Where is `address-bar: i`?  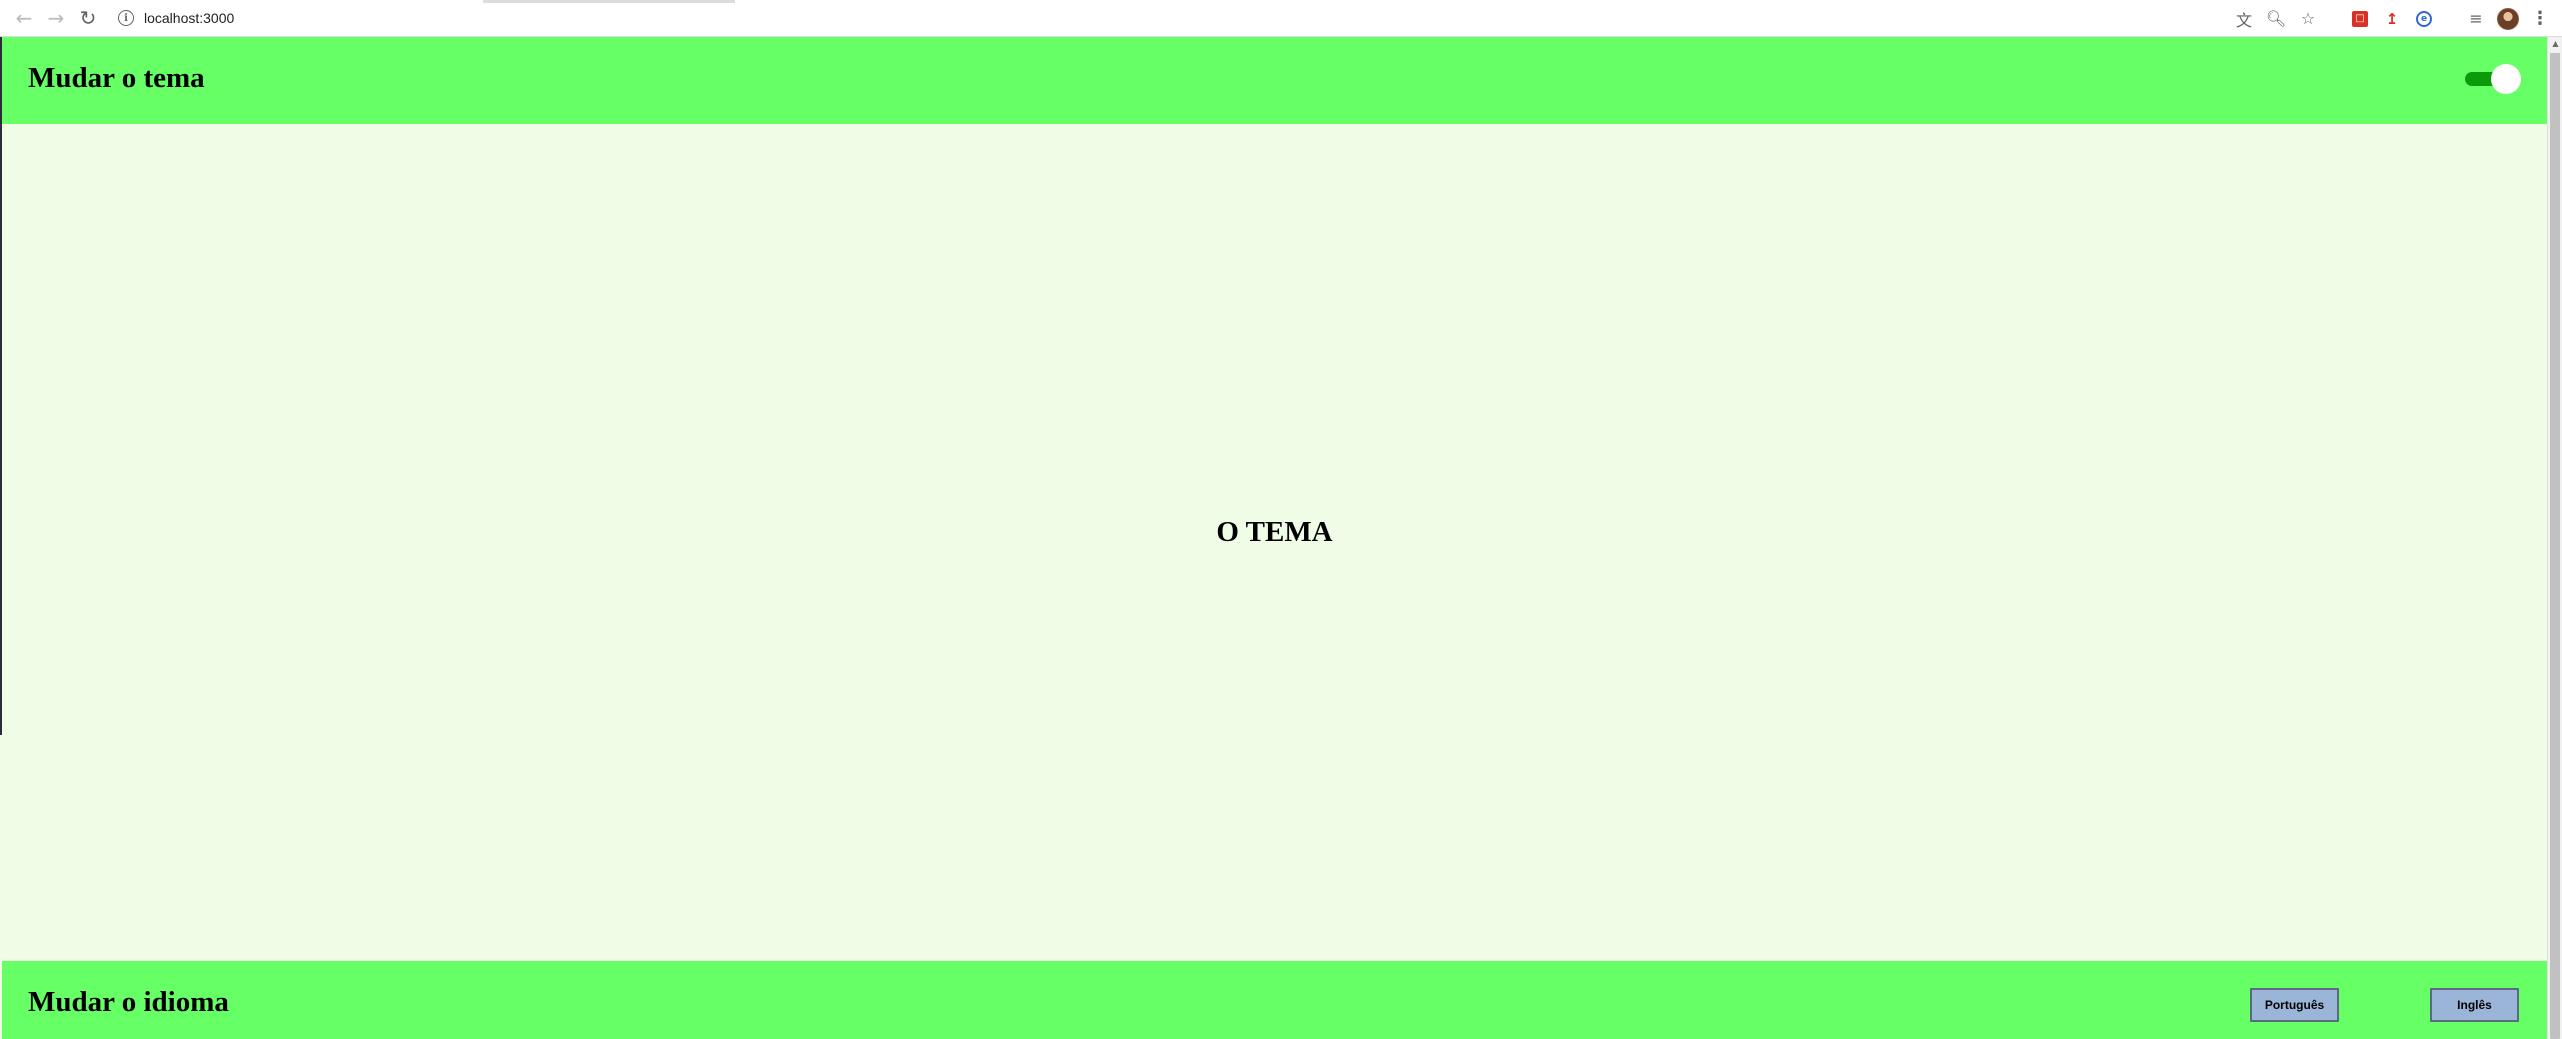
address-bar: i is located at coordinates (1163, 18).